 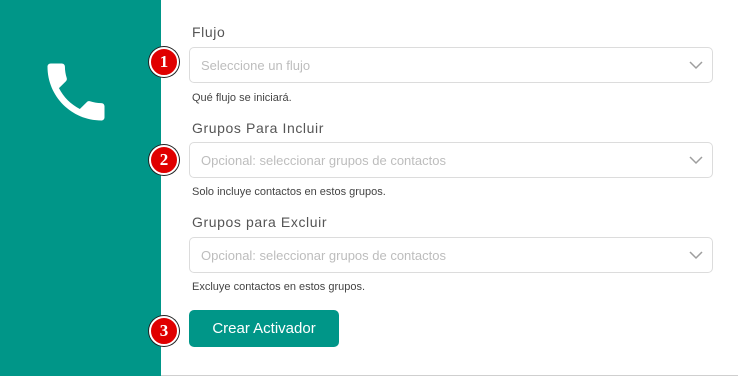 I want to click on step-marker-2: 2, so click(x=164, y=160).